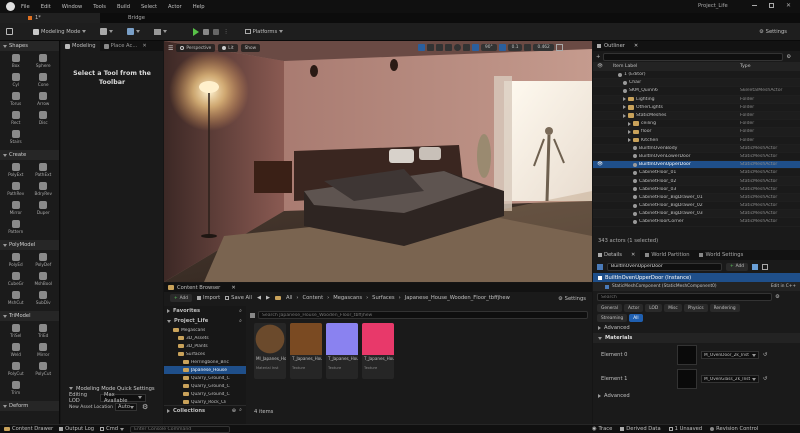 The width and height of the screenshot is (800, 433). What do you see at coordinates (16, 209) in the screenshot?
I see `tool-mirror: Mirror` at bounding box center [16, 209].